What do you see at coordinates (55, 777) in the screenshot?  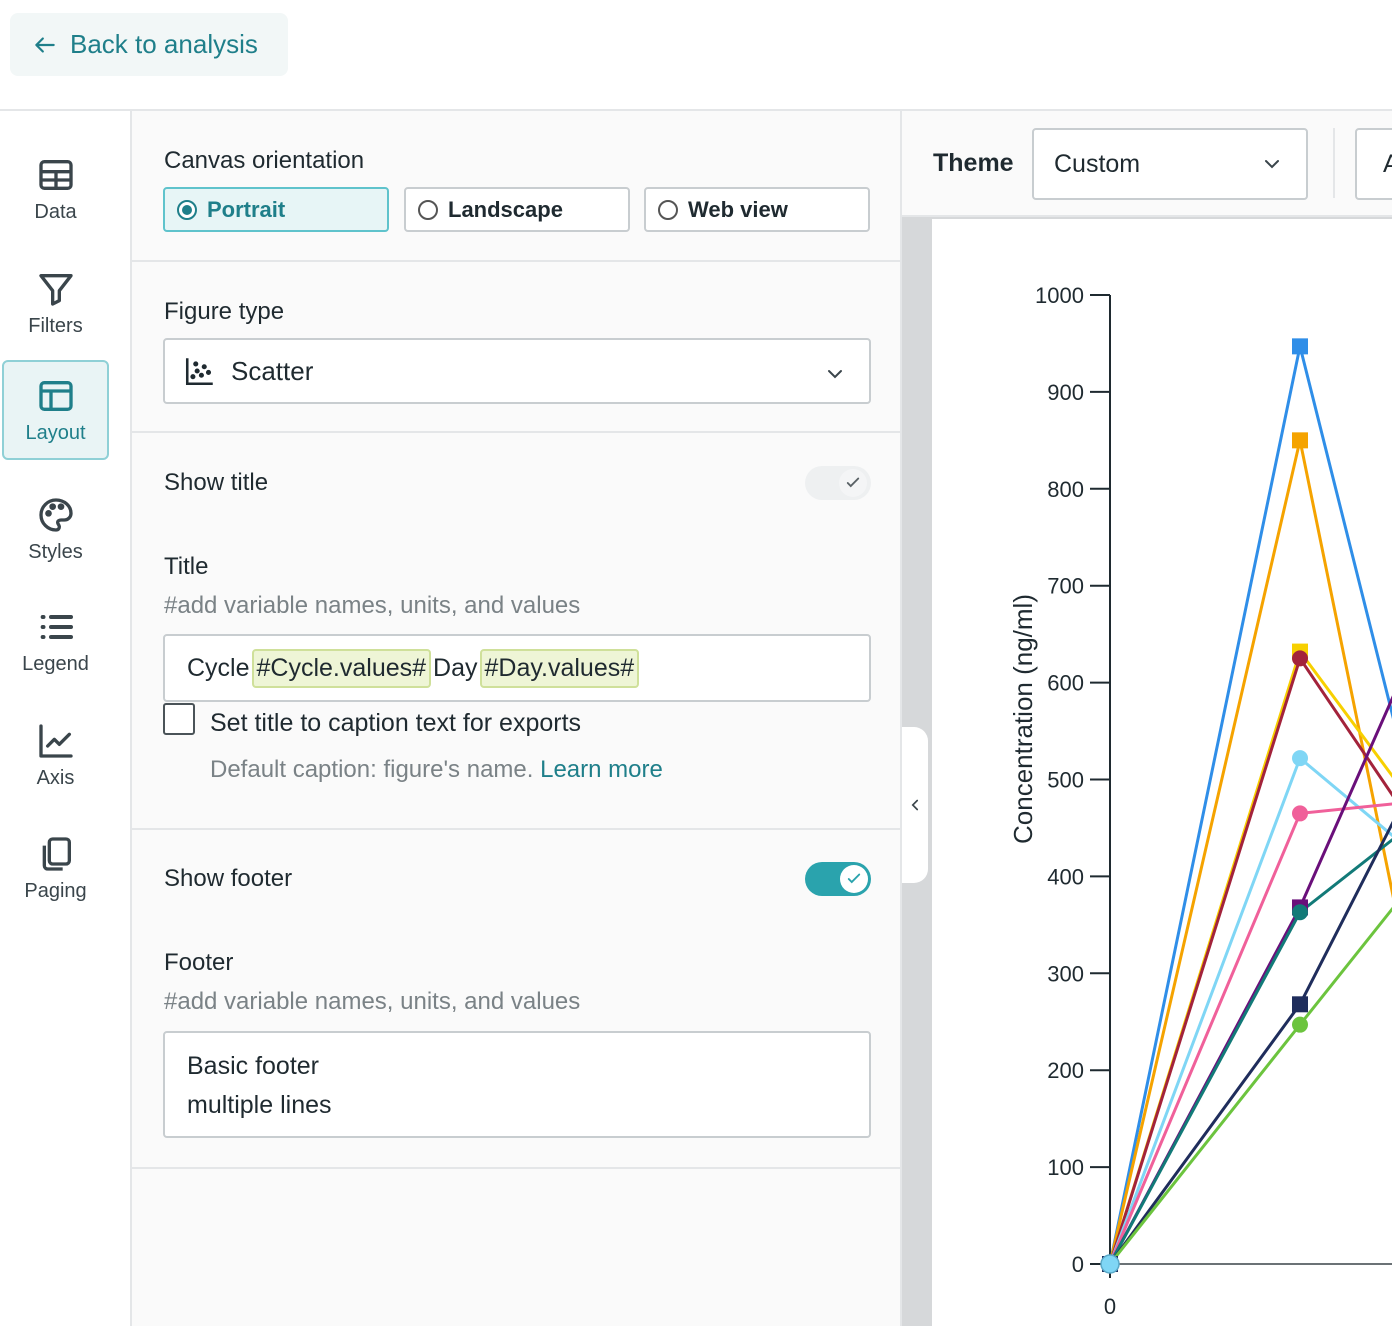 I see `nav-item-label: Axis` at bounding box center [55, 777].